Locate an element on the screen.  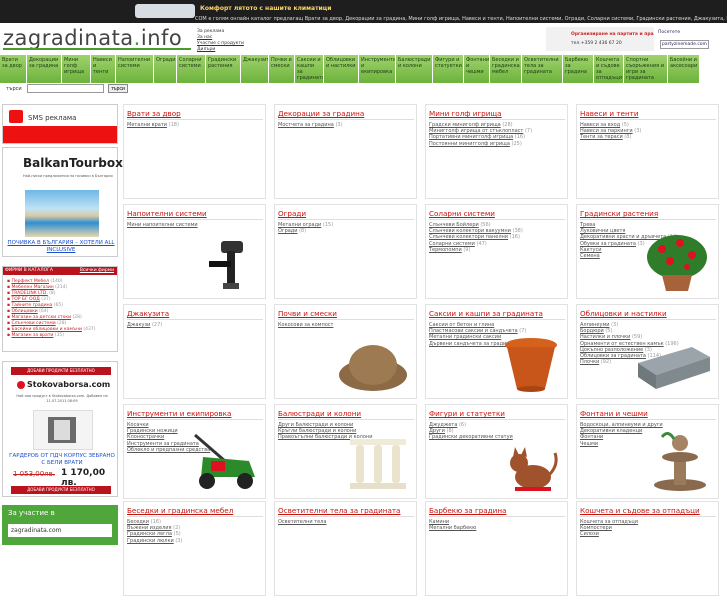
new-price: 1 170,00 лв. is located at coordinates (83, 478).